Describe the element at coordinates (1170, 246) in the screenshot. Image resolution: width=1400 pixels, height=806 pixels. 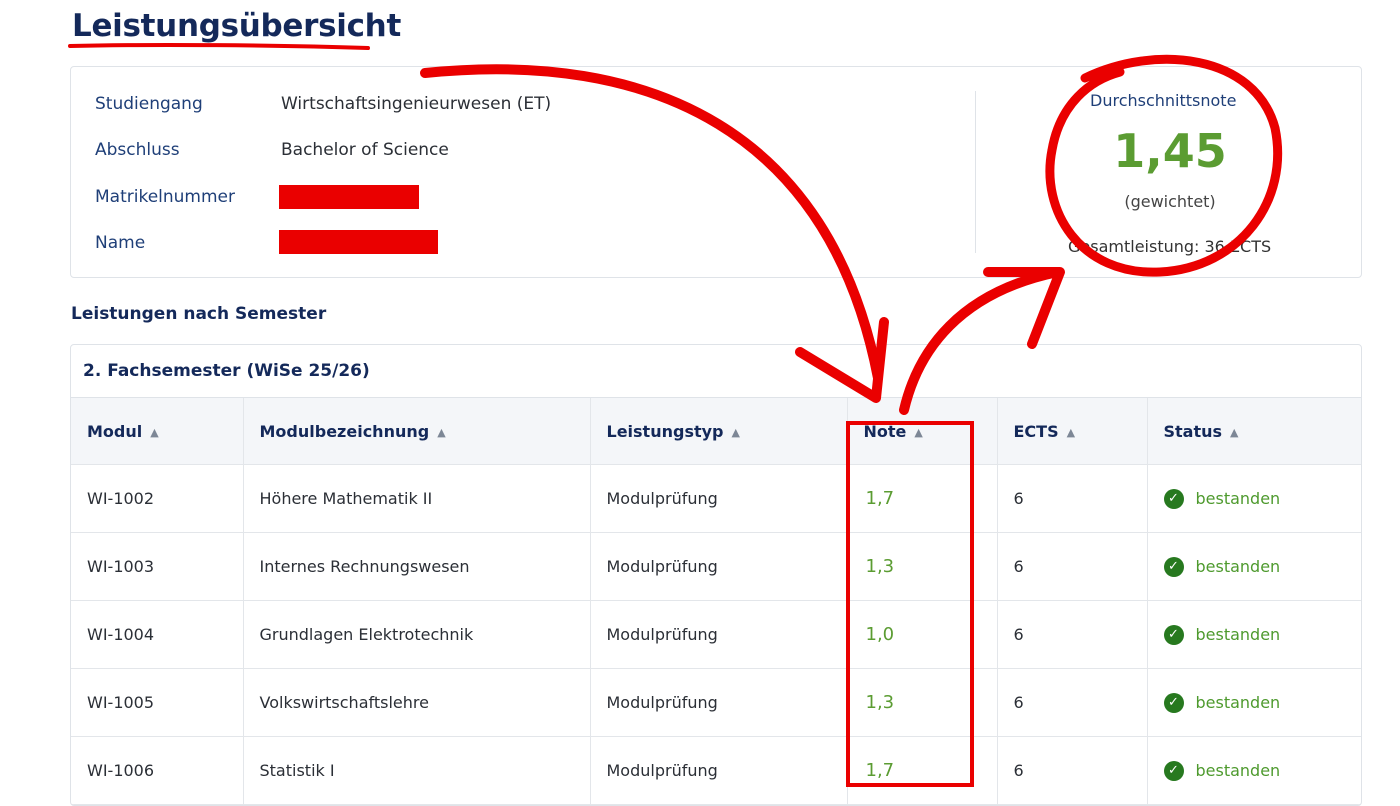
I see `total-ects: Gesamtleistung: 36 ECTS` at that location.